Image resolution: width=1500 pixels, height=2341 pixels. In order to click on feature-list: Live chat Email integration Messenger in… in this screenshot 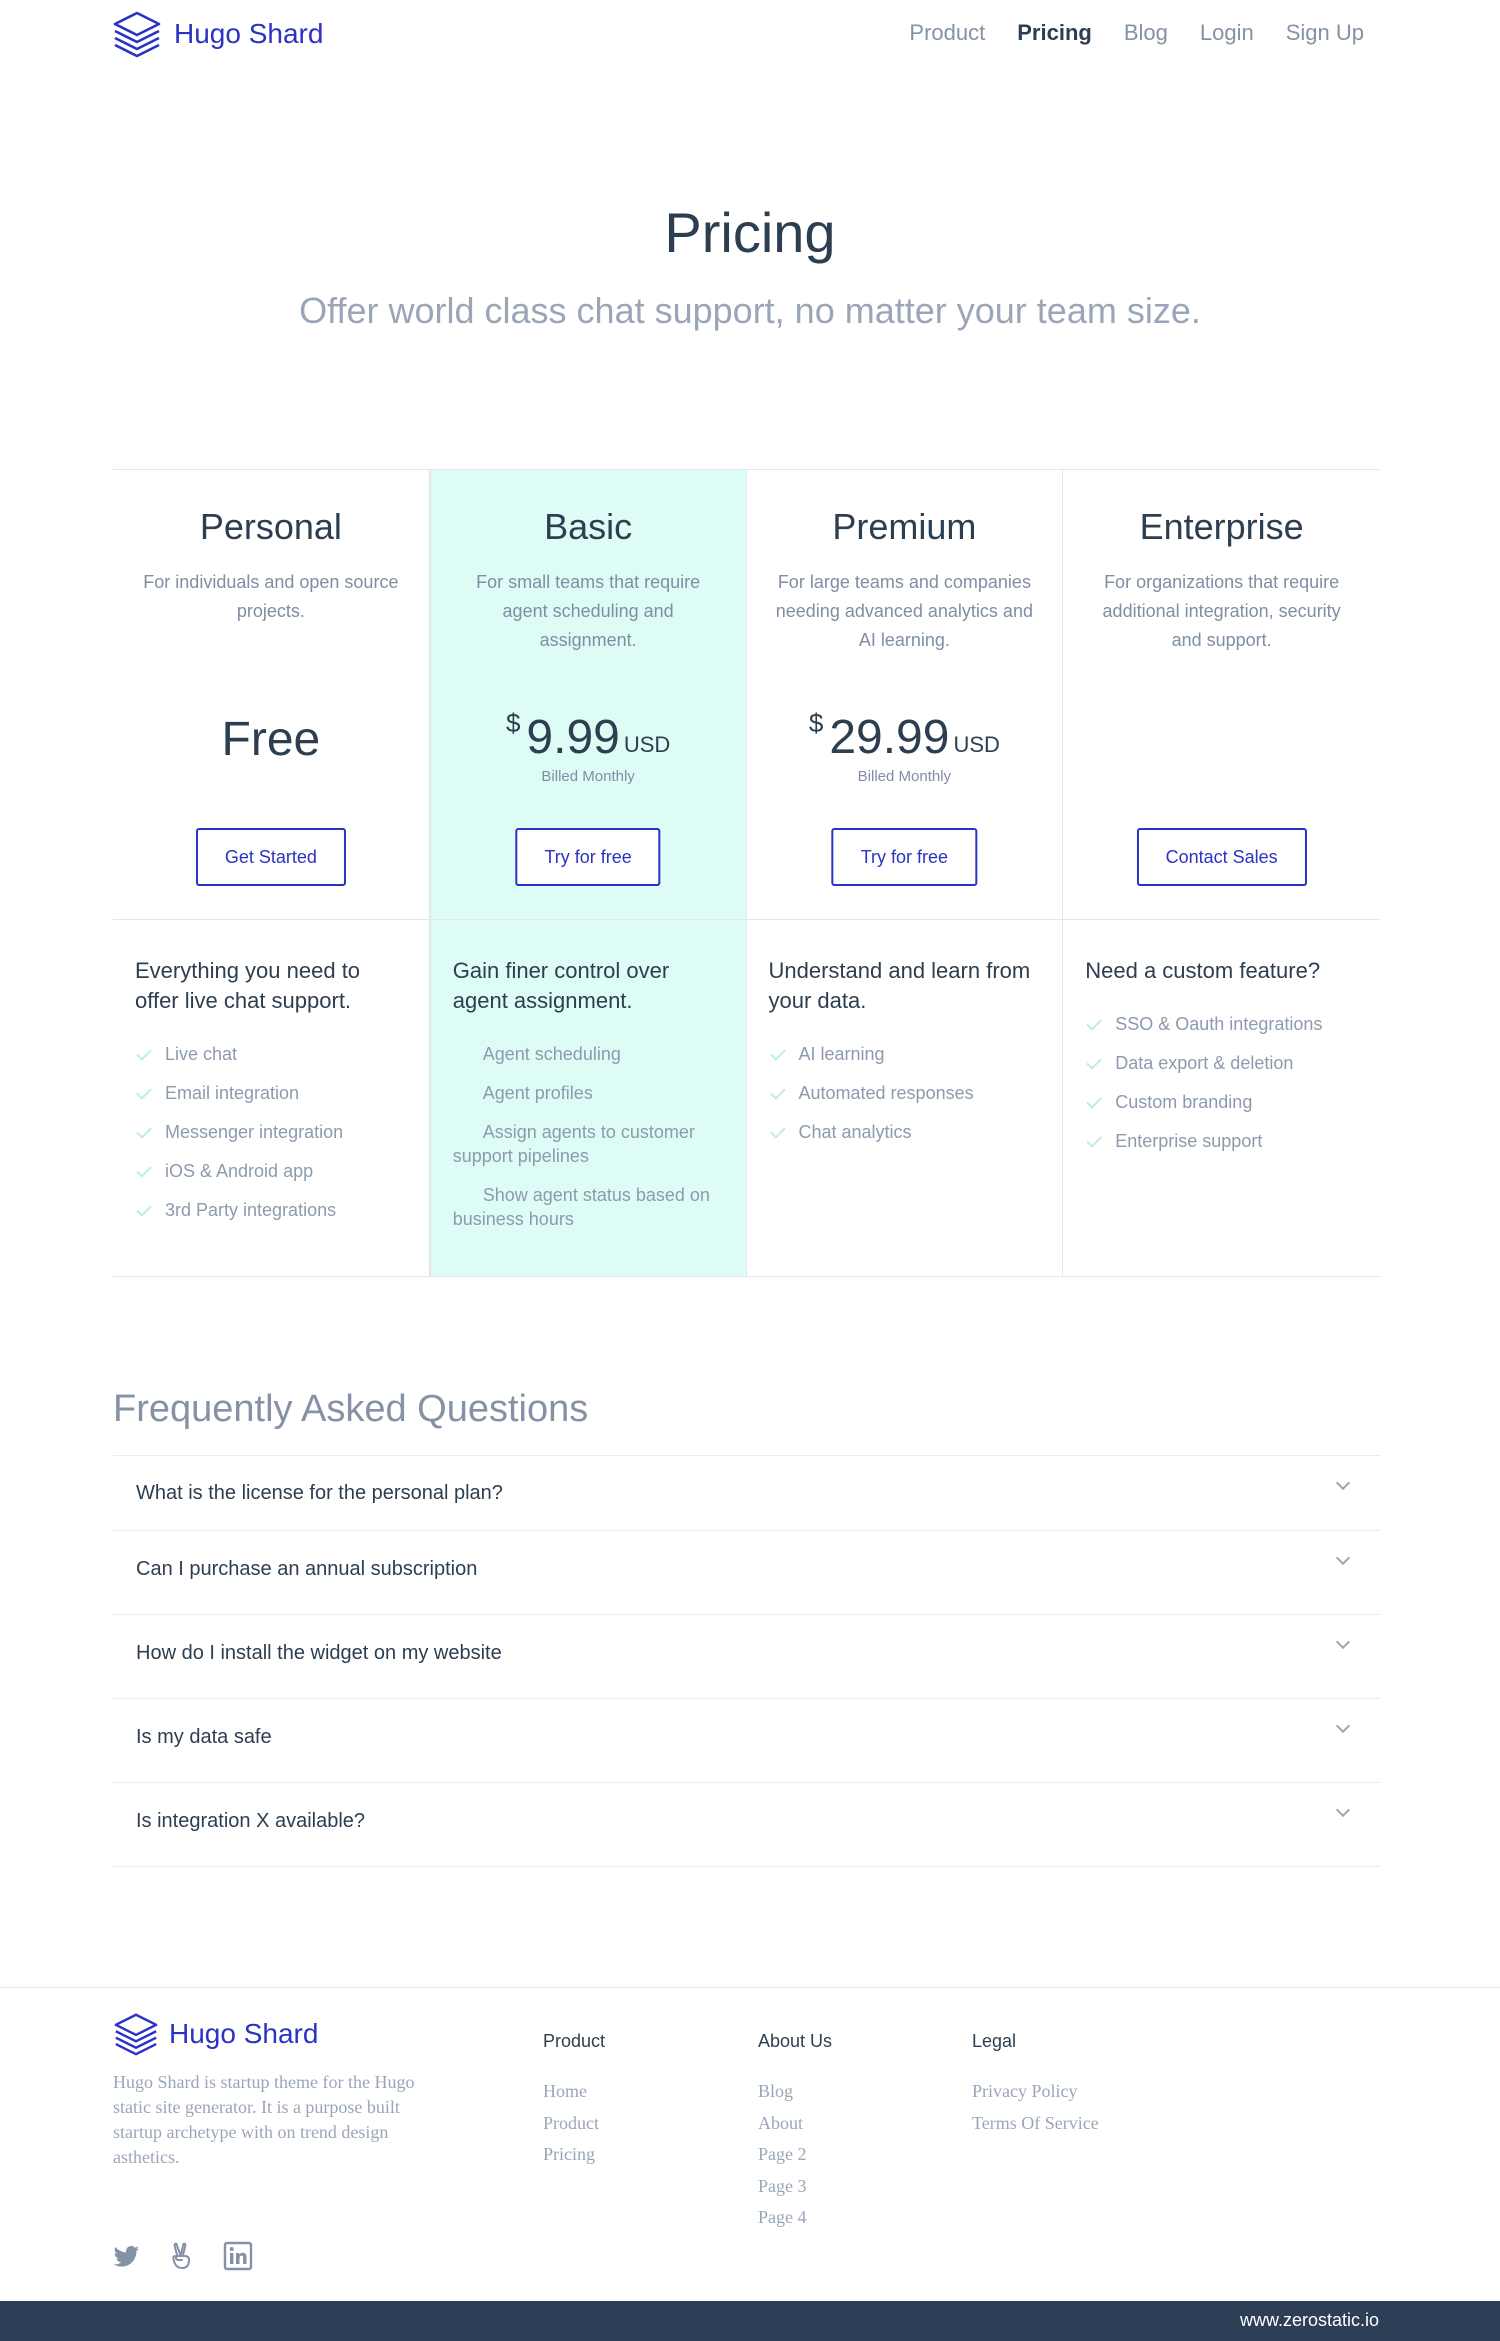, I will do `click(271, 1132)`.